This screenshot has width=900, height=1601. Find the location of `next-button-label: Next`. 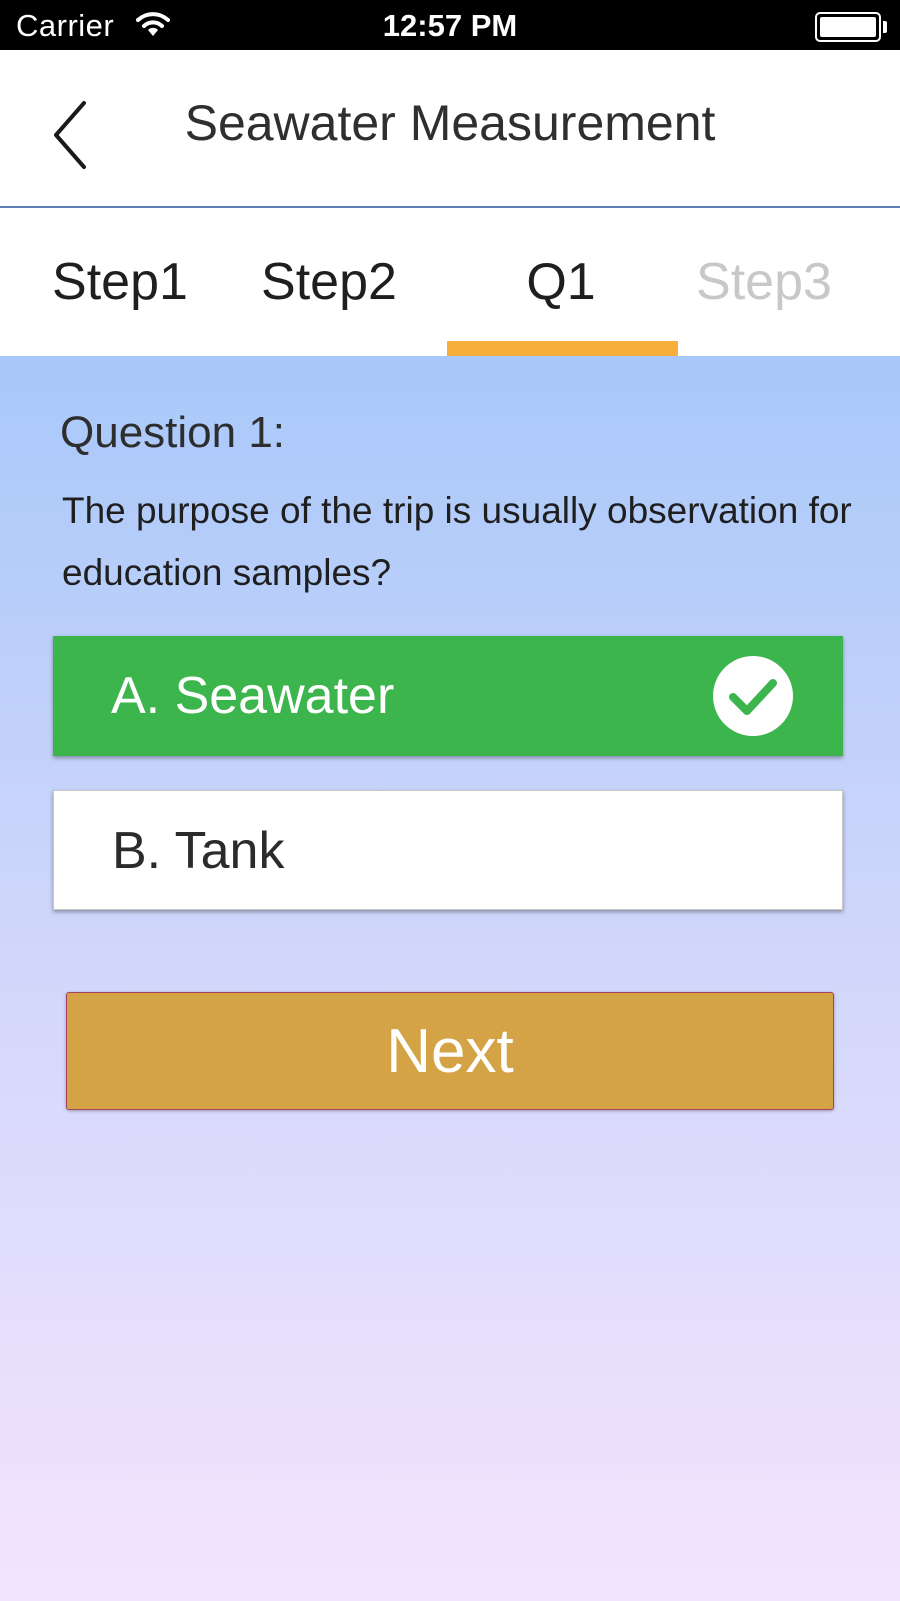

next-button-label: Next is located at coordinates (450, 1051).